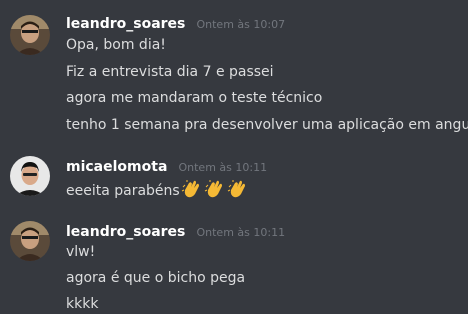 Image resolution: width=468 pixels, height=314 pixels. Describe the element at coordinates (156, 278) in the screenshot. I see `message-line: agora é que o bicho pega` at that location.